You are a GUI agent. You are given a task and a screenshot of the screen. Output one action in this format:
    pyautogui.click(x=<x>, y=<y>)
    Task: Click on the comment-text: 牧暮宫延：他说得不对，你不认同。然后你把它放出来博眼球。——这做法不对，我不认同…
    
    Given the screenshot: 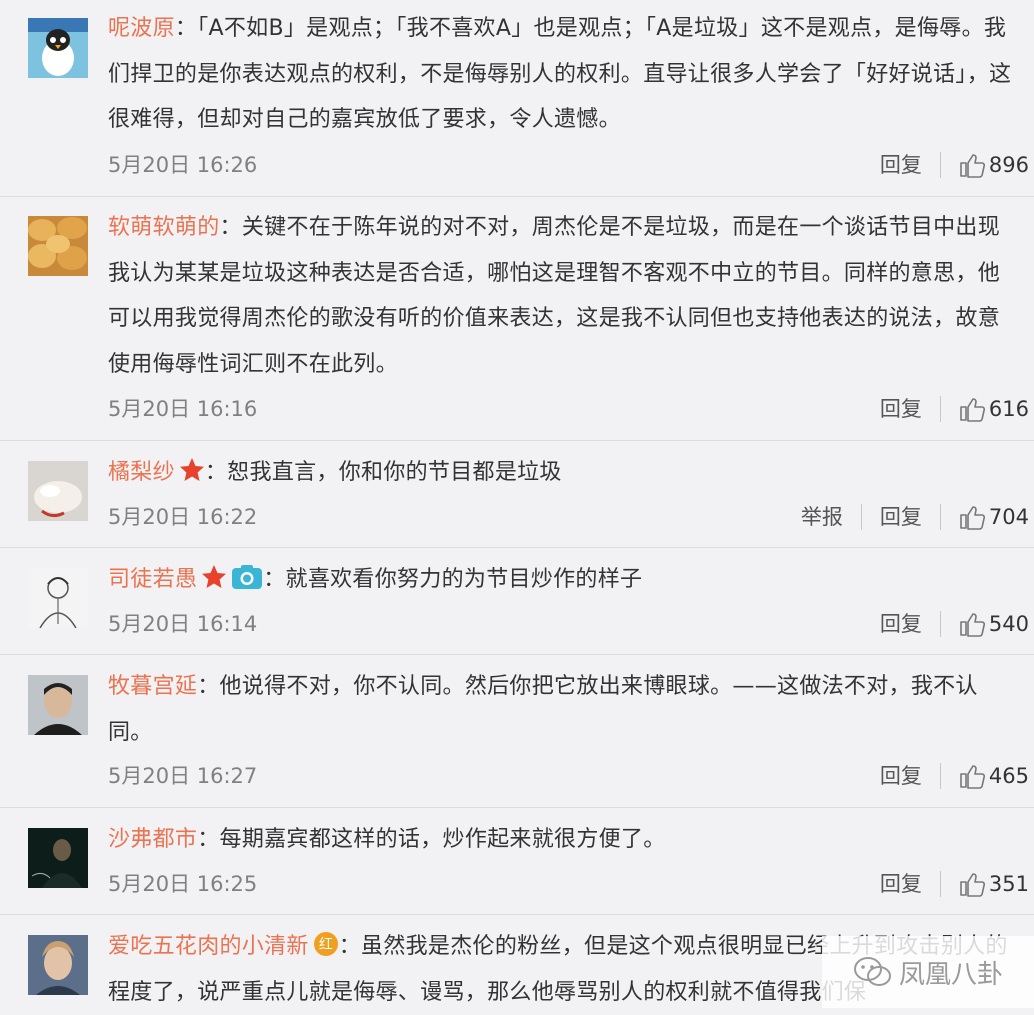 What is the action you would take?
    pyautogui.click(x=565, y=709)
    